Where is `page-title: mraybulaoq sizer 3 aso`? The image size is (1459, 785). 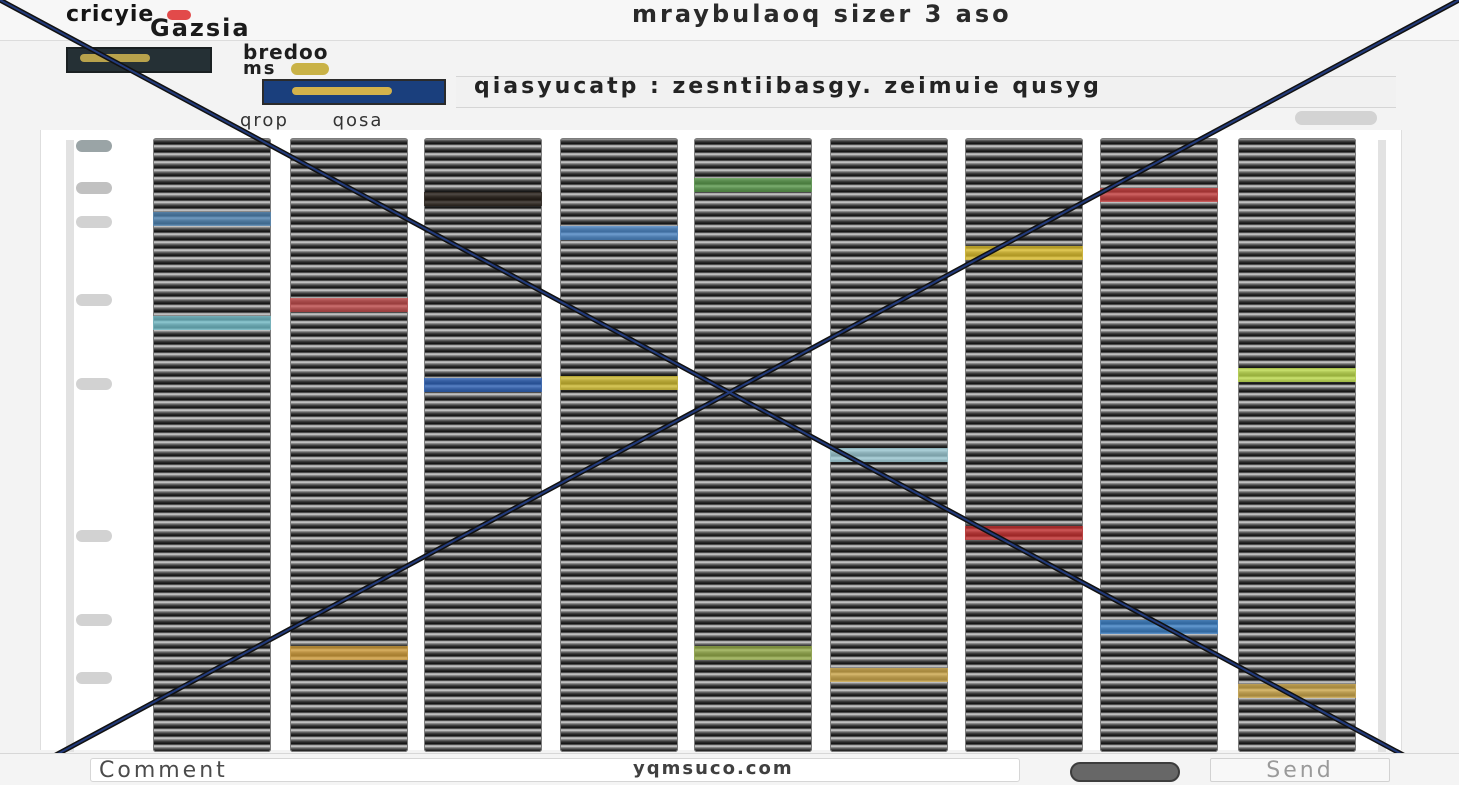 page-title: mraybulaoq sizer 3 aso is located at coordinates (822, 14).